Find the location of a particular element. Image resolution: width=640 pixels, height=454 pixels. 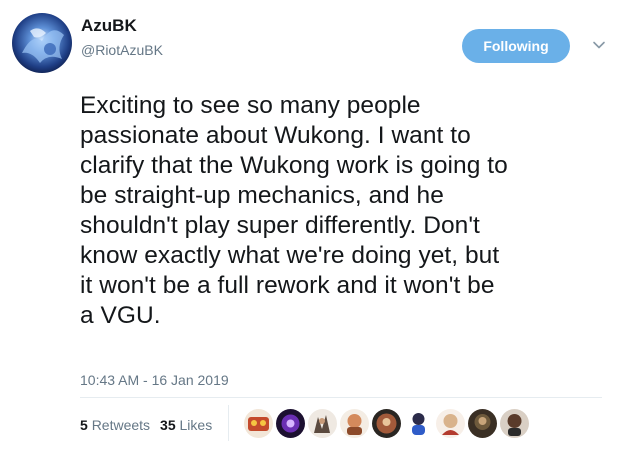

divider is located at coordinates (341, 397).